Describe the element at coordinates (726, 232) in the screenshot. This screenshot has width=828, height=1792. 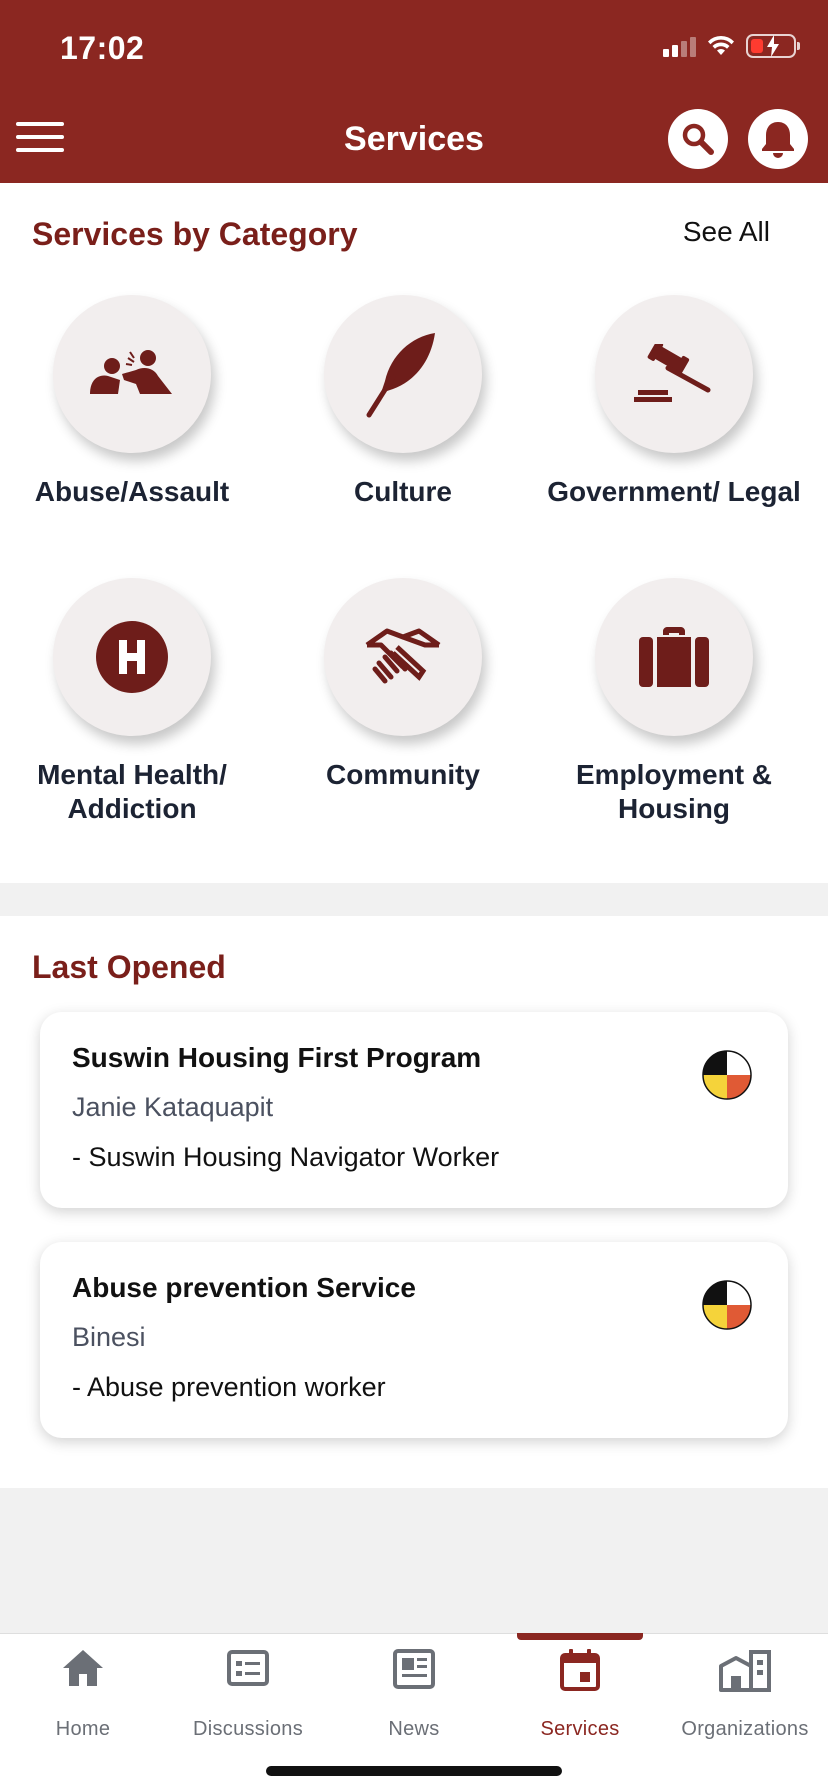
I see `see-all-link: See All` at that location.